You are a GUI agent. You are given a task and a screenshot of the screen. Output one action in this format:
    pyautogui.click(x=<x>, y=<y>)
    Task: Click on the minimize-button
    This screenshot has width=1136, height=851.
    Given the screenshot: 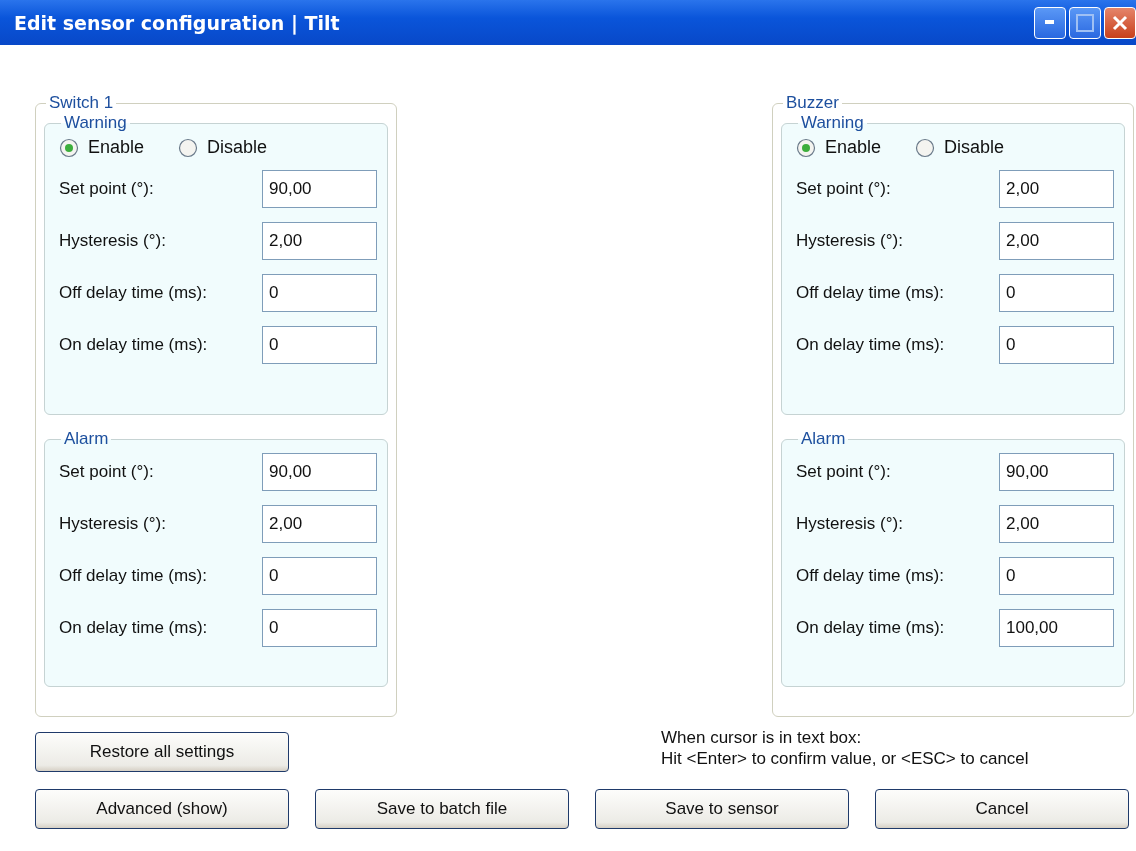 What is the action you would take?
    pyautogui.click(x=1050, y=23)
    